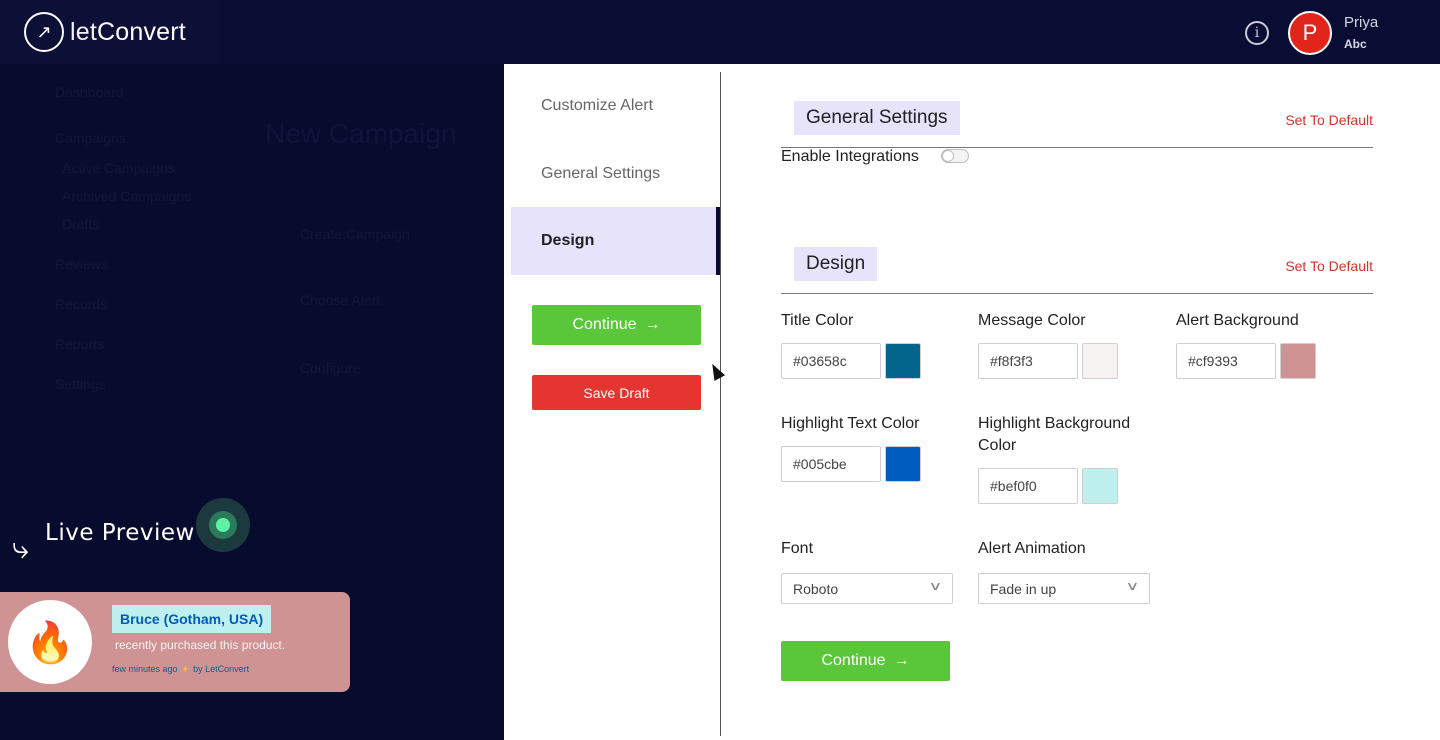  I want to click on brand-name-light: let, so click(84, 31).